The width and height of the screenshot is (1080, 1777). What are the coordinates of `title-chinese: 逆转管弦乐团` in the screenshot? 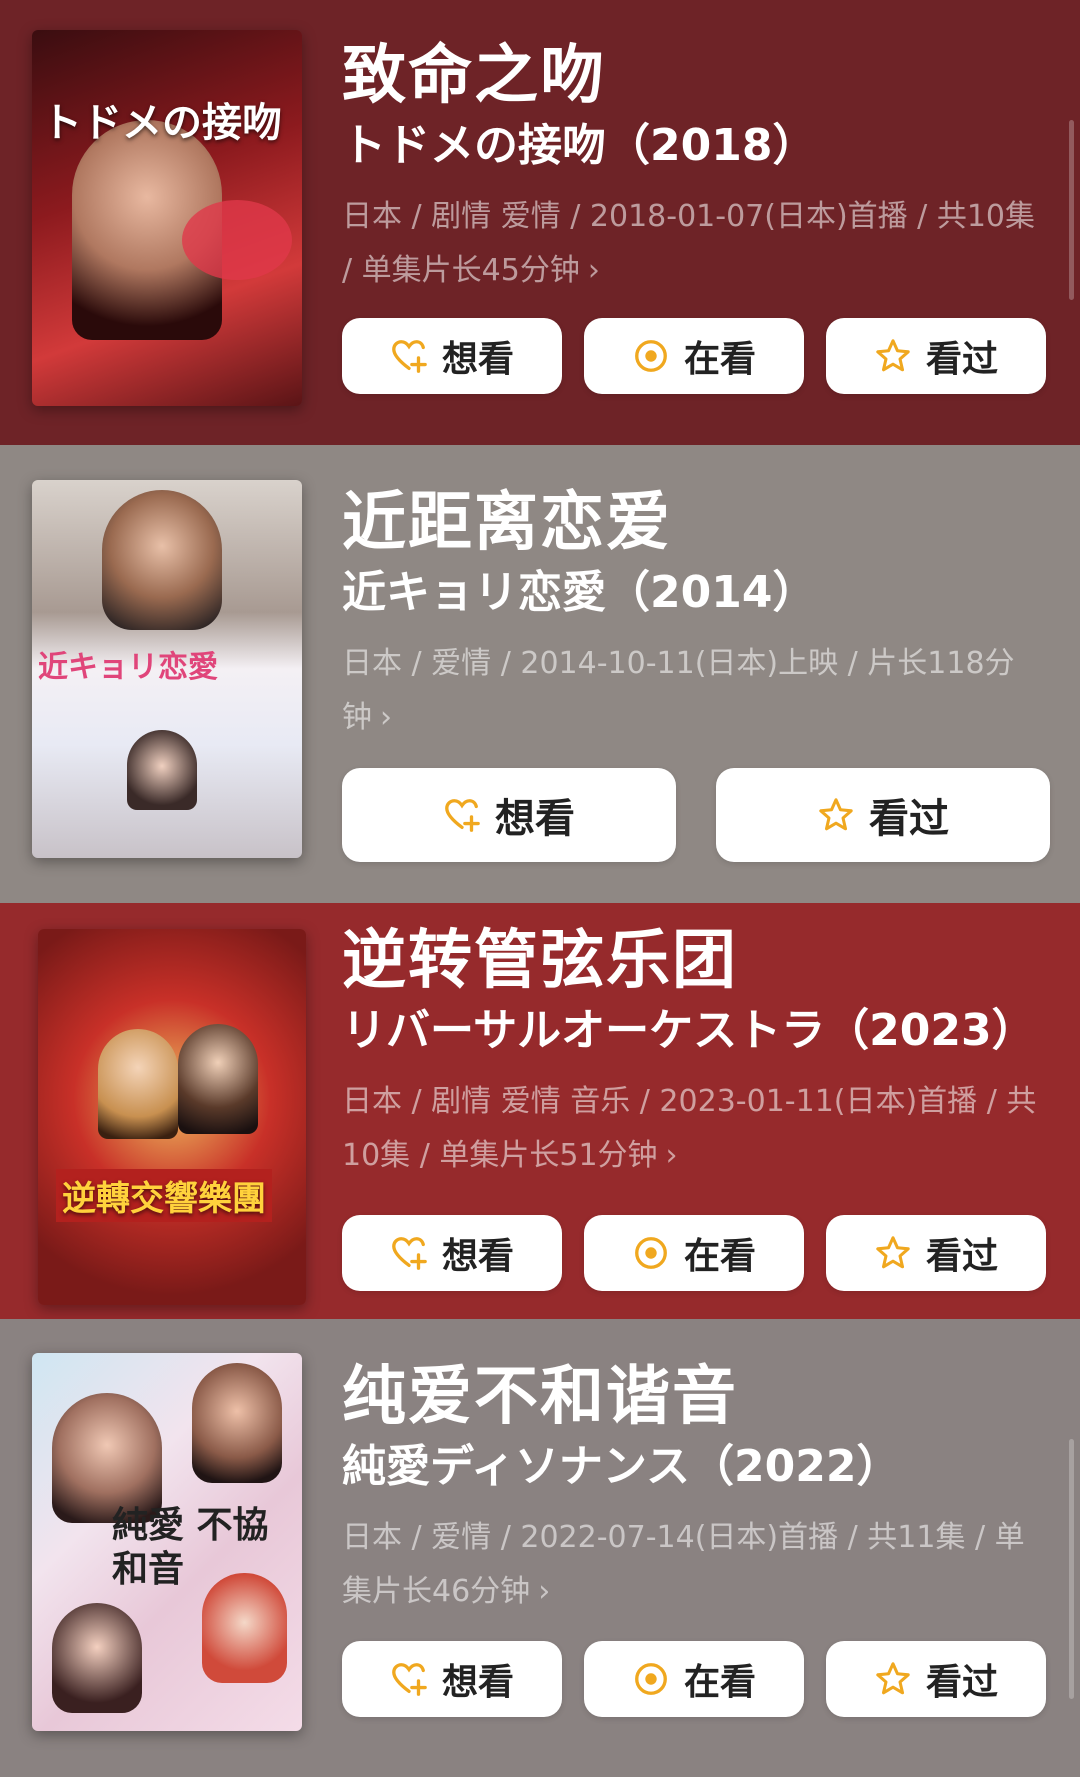 It's located at (697, 961).